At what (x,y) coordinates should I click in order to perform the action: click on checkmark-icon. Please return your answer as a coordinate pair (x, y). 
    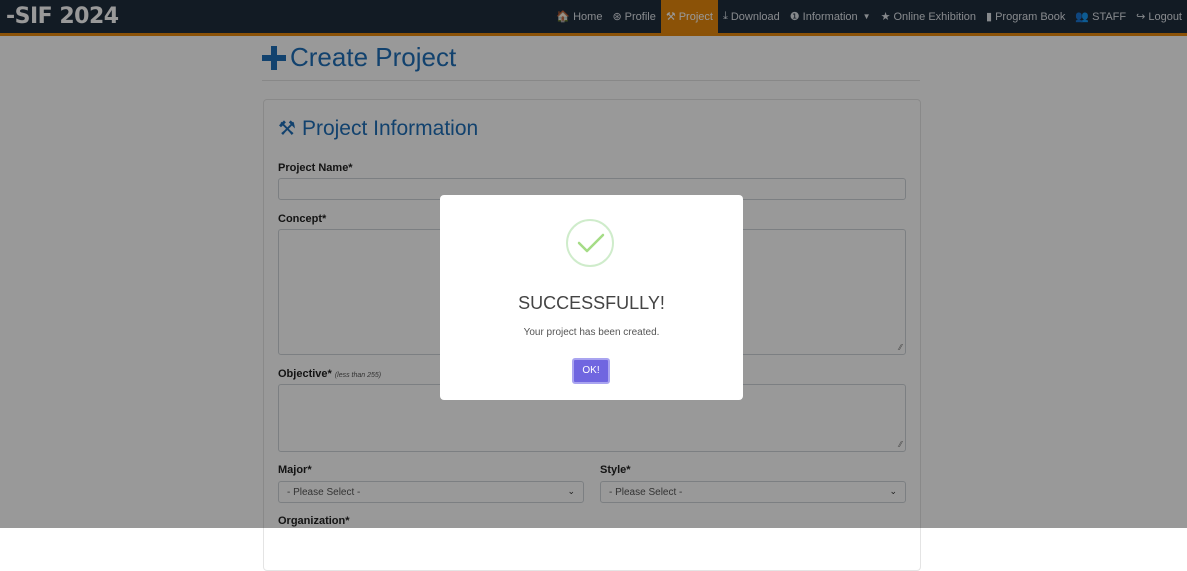
    Looking at the image, I should click on (591, 243).